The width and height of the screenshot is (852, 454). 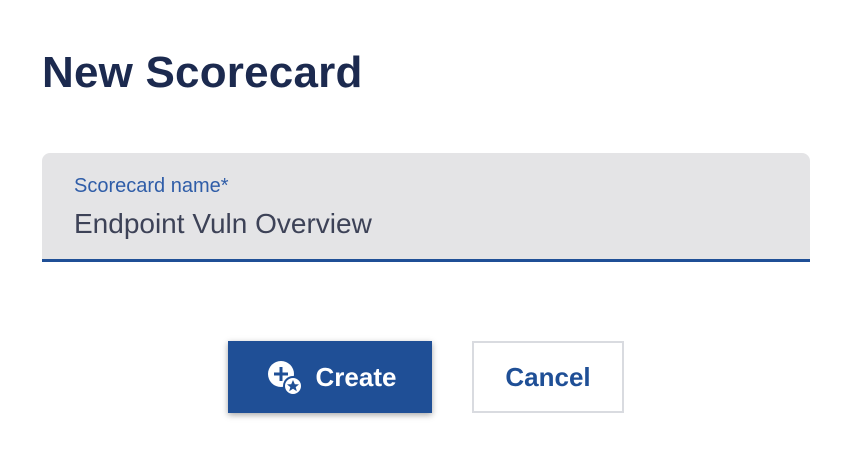 I want to click on add-circle-star-icon, so click(x=285, y=378).